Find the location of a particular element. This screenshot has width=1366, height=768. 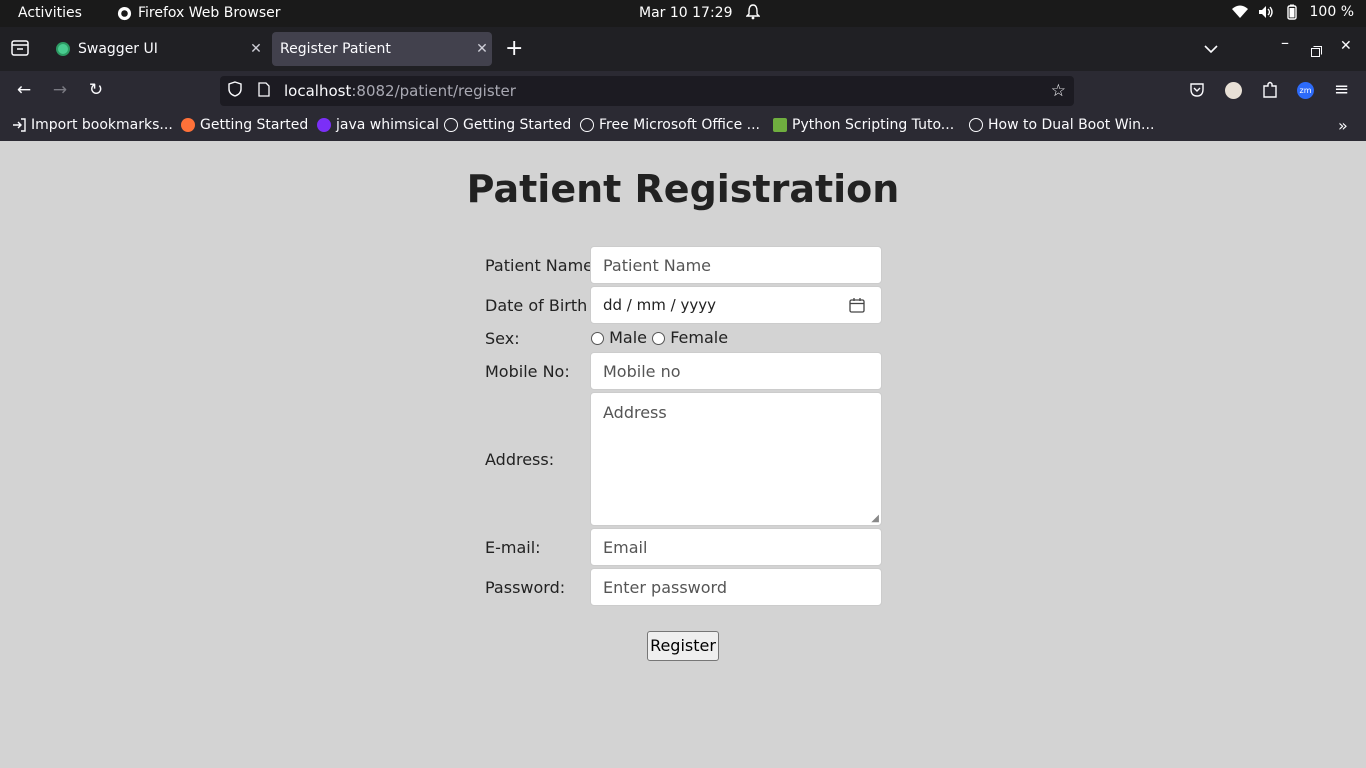

female-label: Female is located at coordinates (699, 337).